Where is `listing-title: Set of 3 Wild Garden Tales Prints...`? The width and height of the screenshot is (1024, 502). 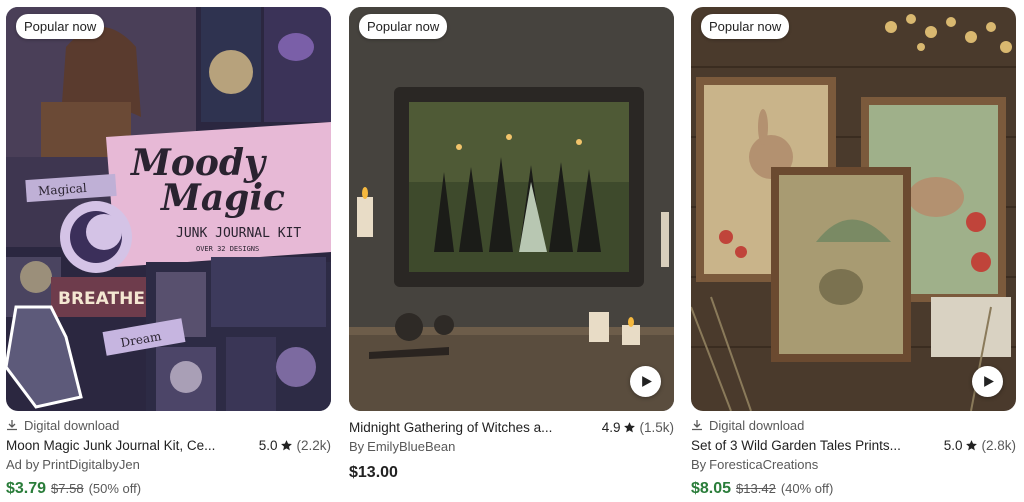 listing-title: Set of 3 Wild Garden Tales Prints... is located at coordinates (796, 445).